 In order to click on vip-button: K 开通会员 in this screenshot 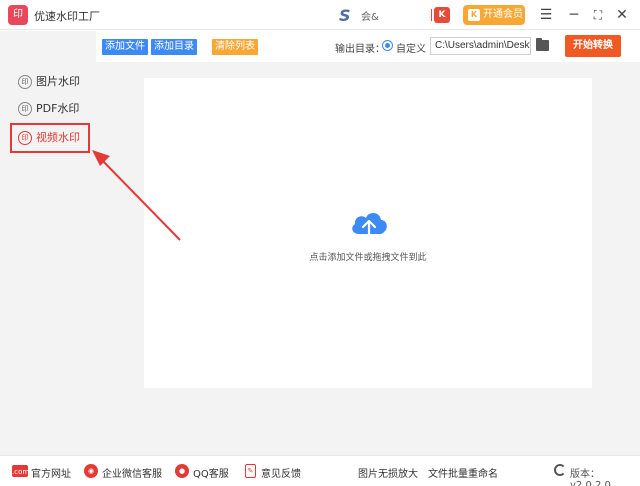, I will do `click(494, 15)`.